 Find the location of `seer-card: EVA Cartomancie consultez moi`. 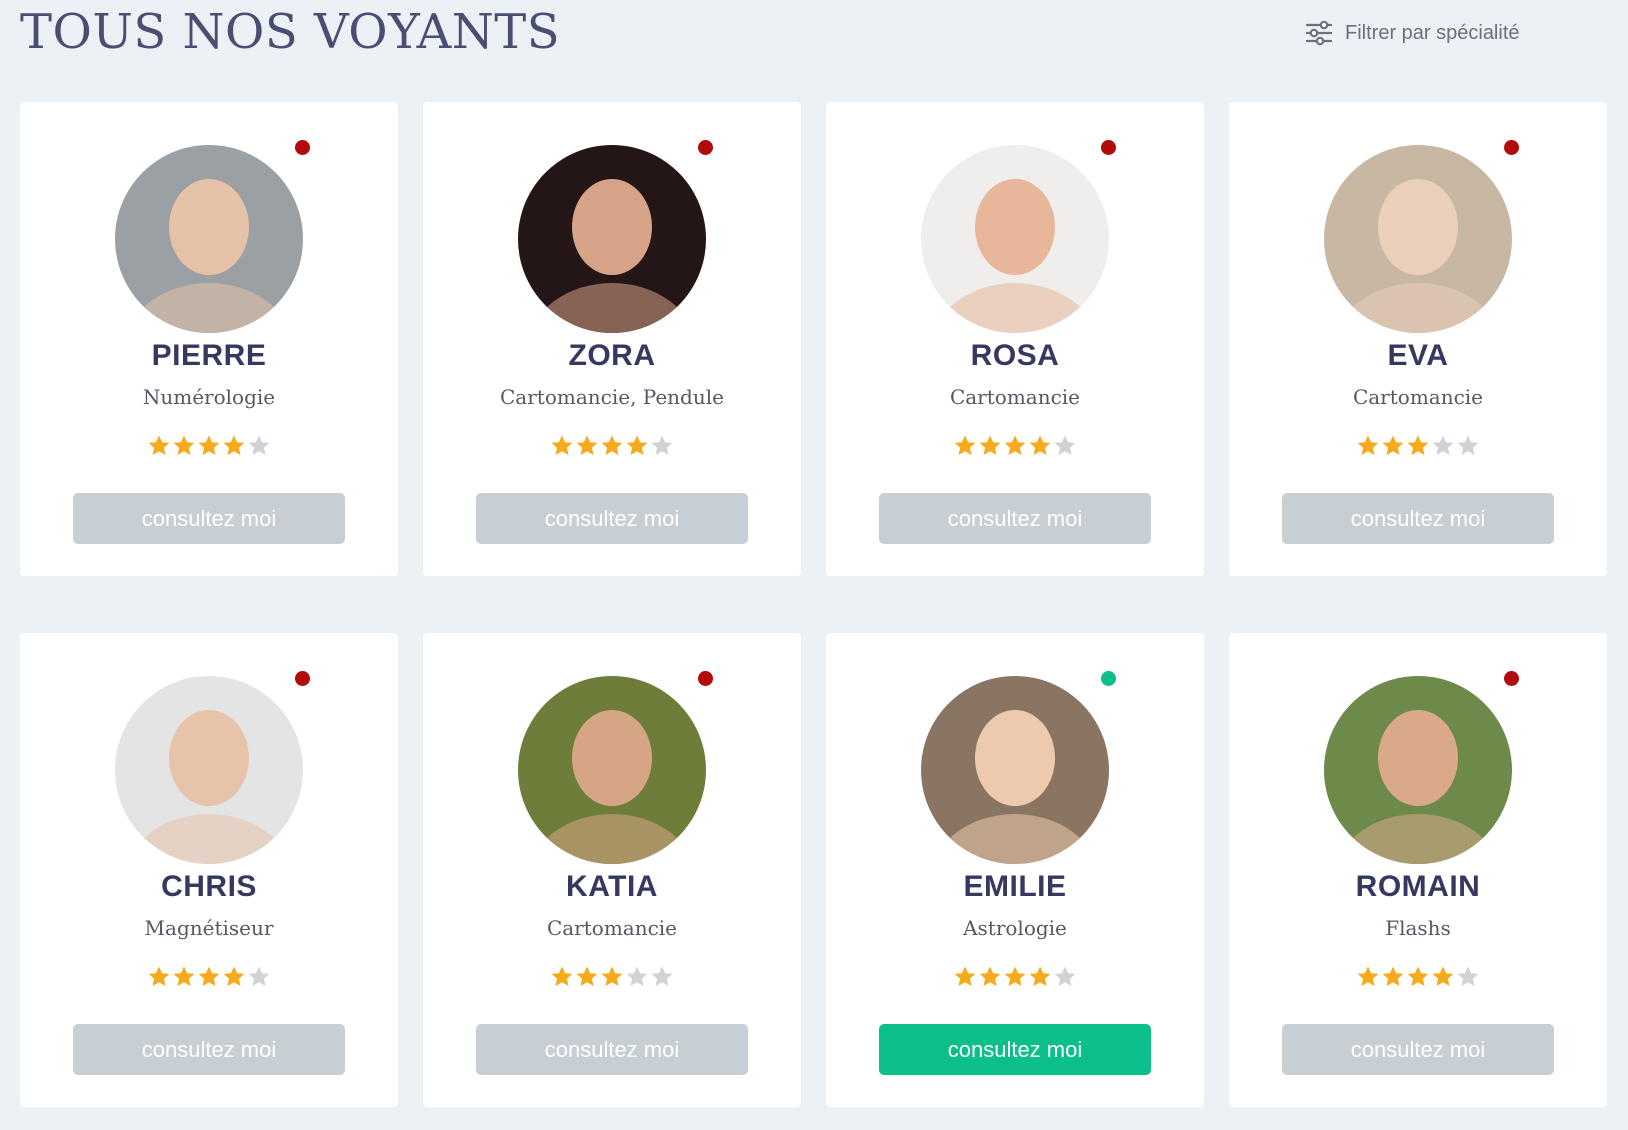

seer-card: EVA Cartomancie consultez moi is located at coordinates (1418, 339).